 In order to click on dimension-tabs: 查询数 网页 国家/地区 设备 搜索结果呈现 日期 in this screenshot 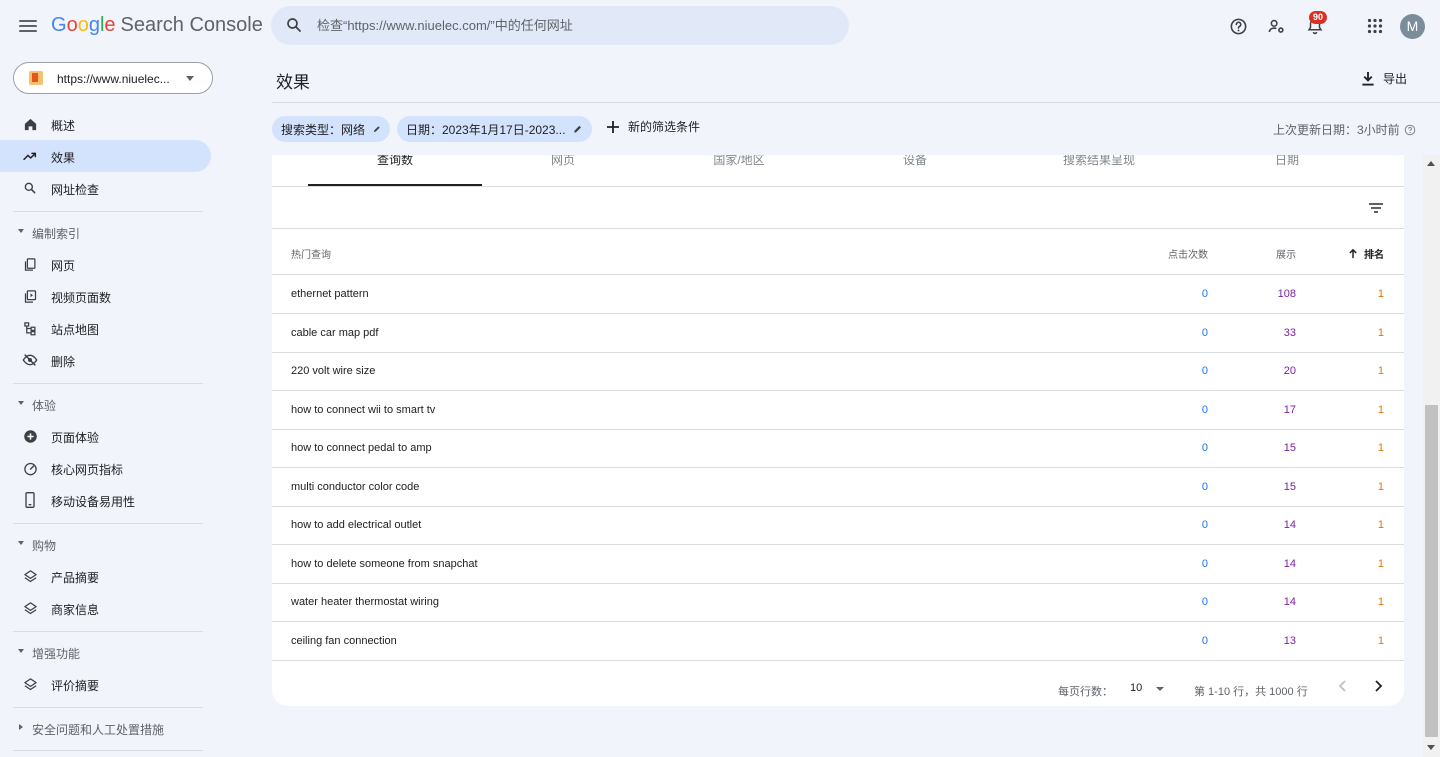, I will do `click(838, 171)`.